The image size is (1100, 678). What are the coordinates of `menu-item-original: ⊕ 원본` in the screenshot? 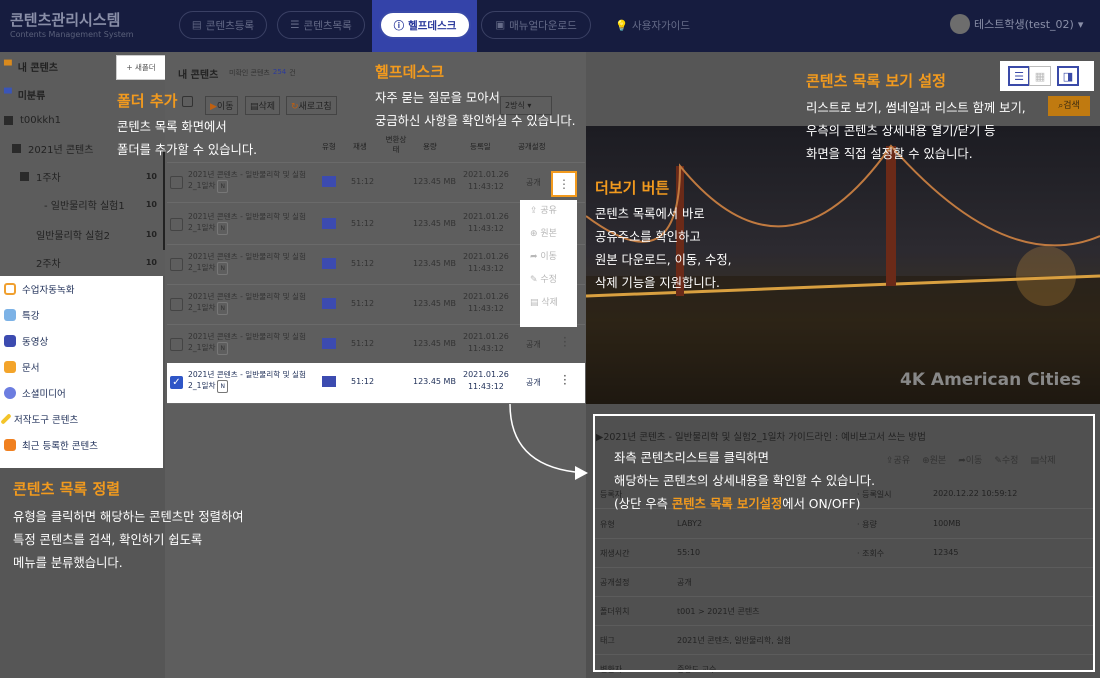 It's located at (548, 234).